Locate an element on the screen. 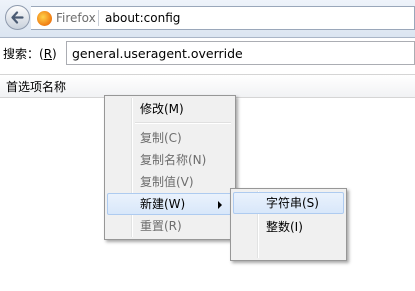 This screenshot has height=291, width=415. menu-item-new: 新建(W) is located at coordinates (170, 204).